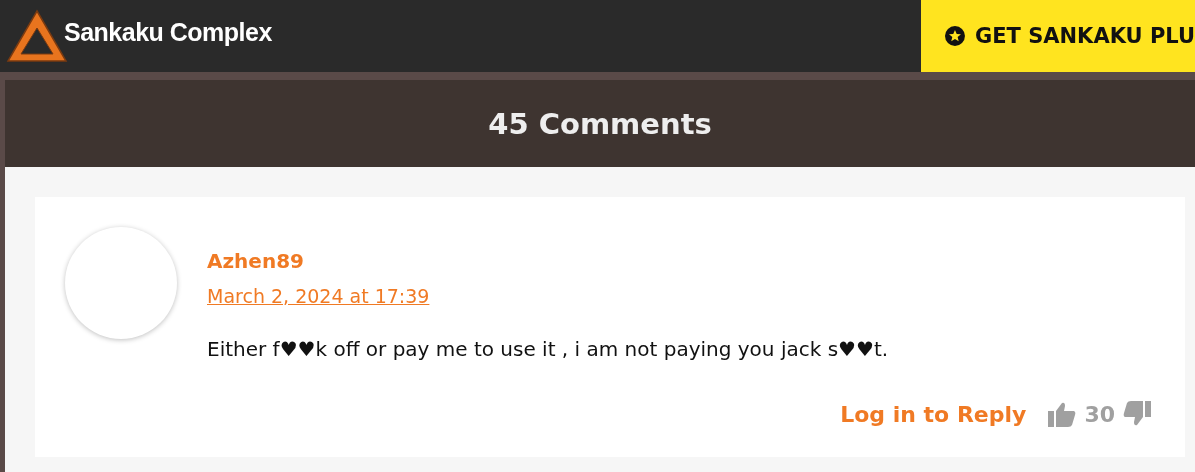  I want to click on comments-title: 45 Comments, so click(600, 123).